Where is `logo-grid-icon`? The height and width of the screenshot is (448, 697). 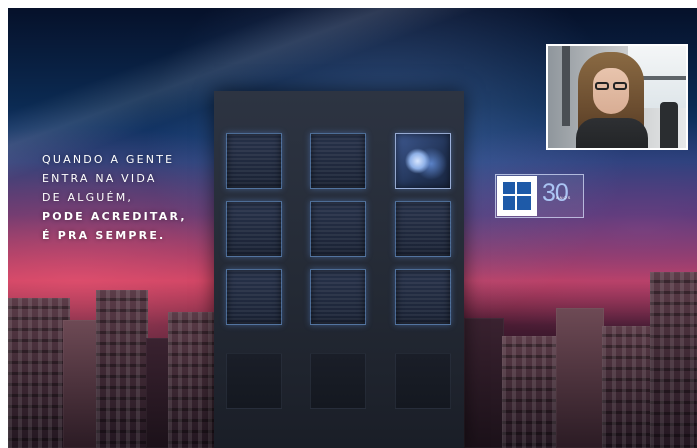 logo-grid-icon is located at coordinates (517, 196).